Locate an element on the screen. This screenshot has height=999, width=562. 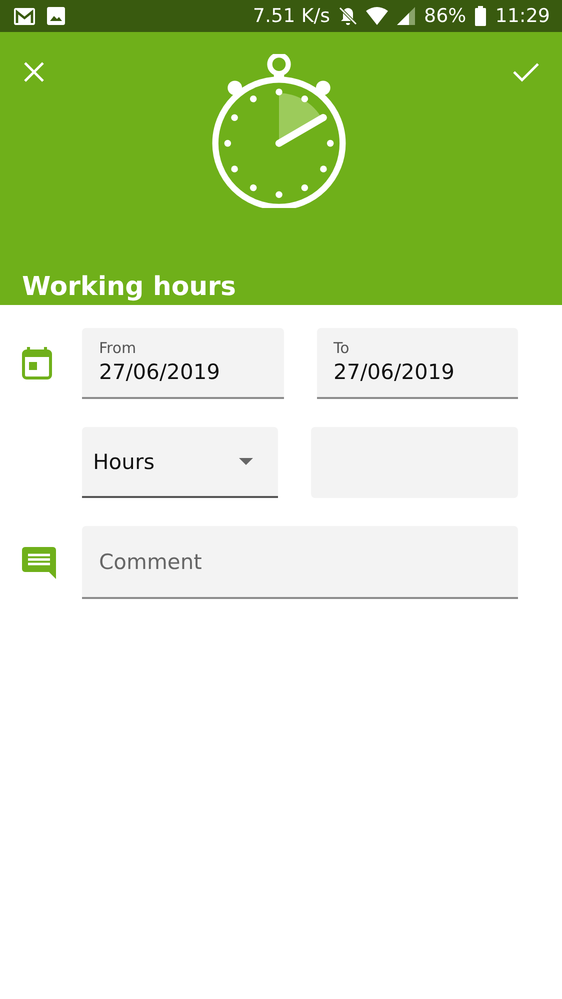
image-icon is located at coordinates (56, 16).